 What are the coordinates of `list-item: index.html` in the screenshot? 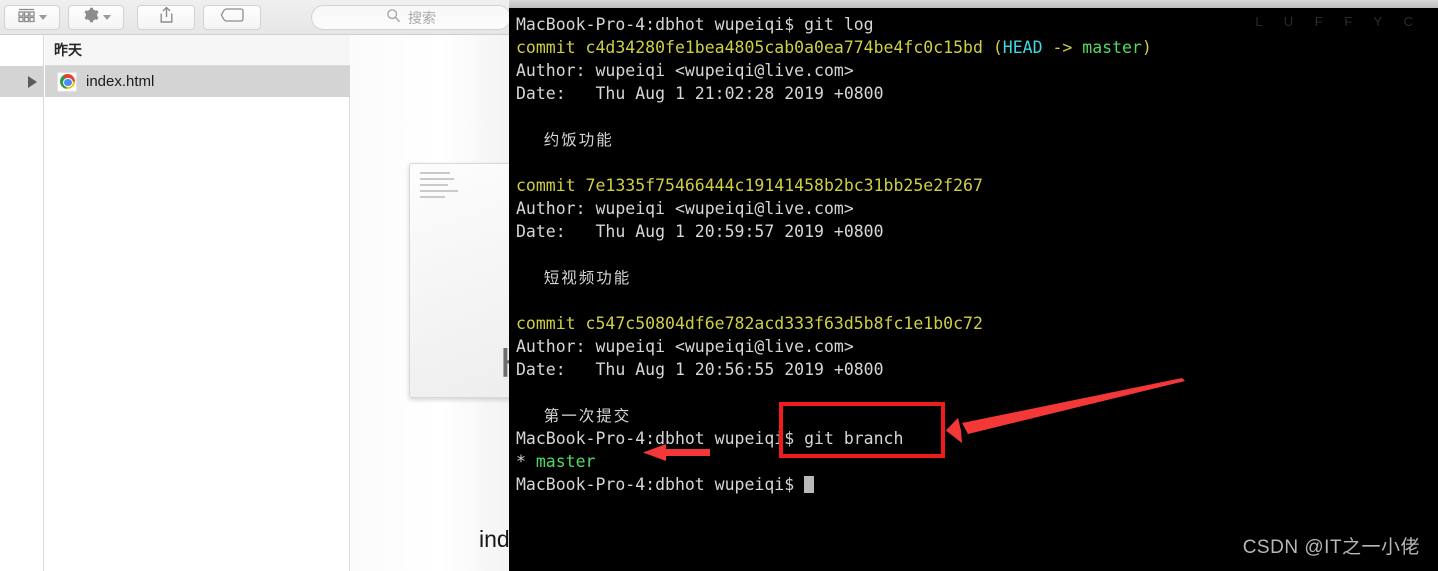 It's located at (197, 81).